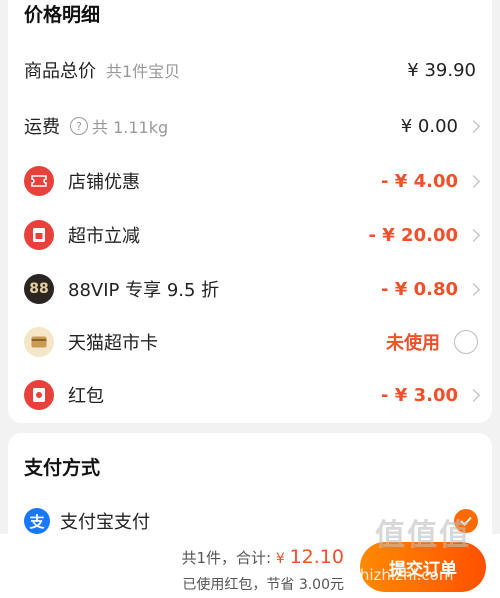 The image size is (500, 598). Describe the element at coordinates (250, 289) in the screenshot. I see `vip-discount-row: 88 88VIP 专享 9.5 折 - ¥ 0.80` at that location.